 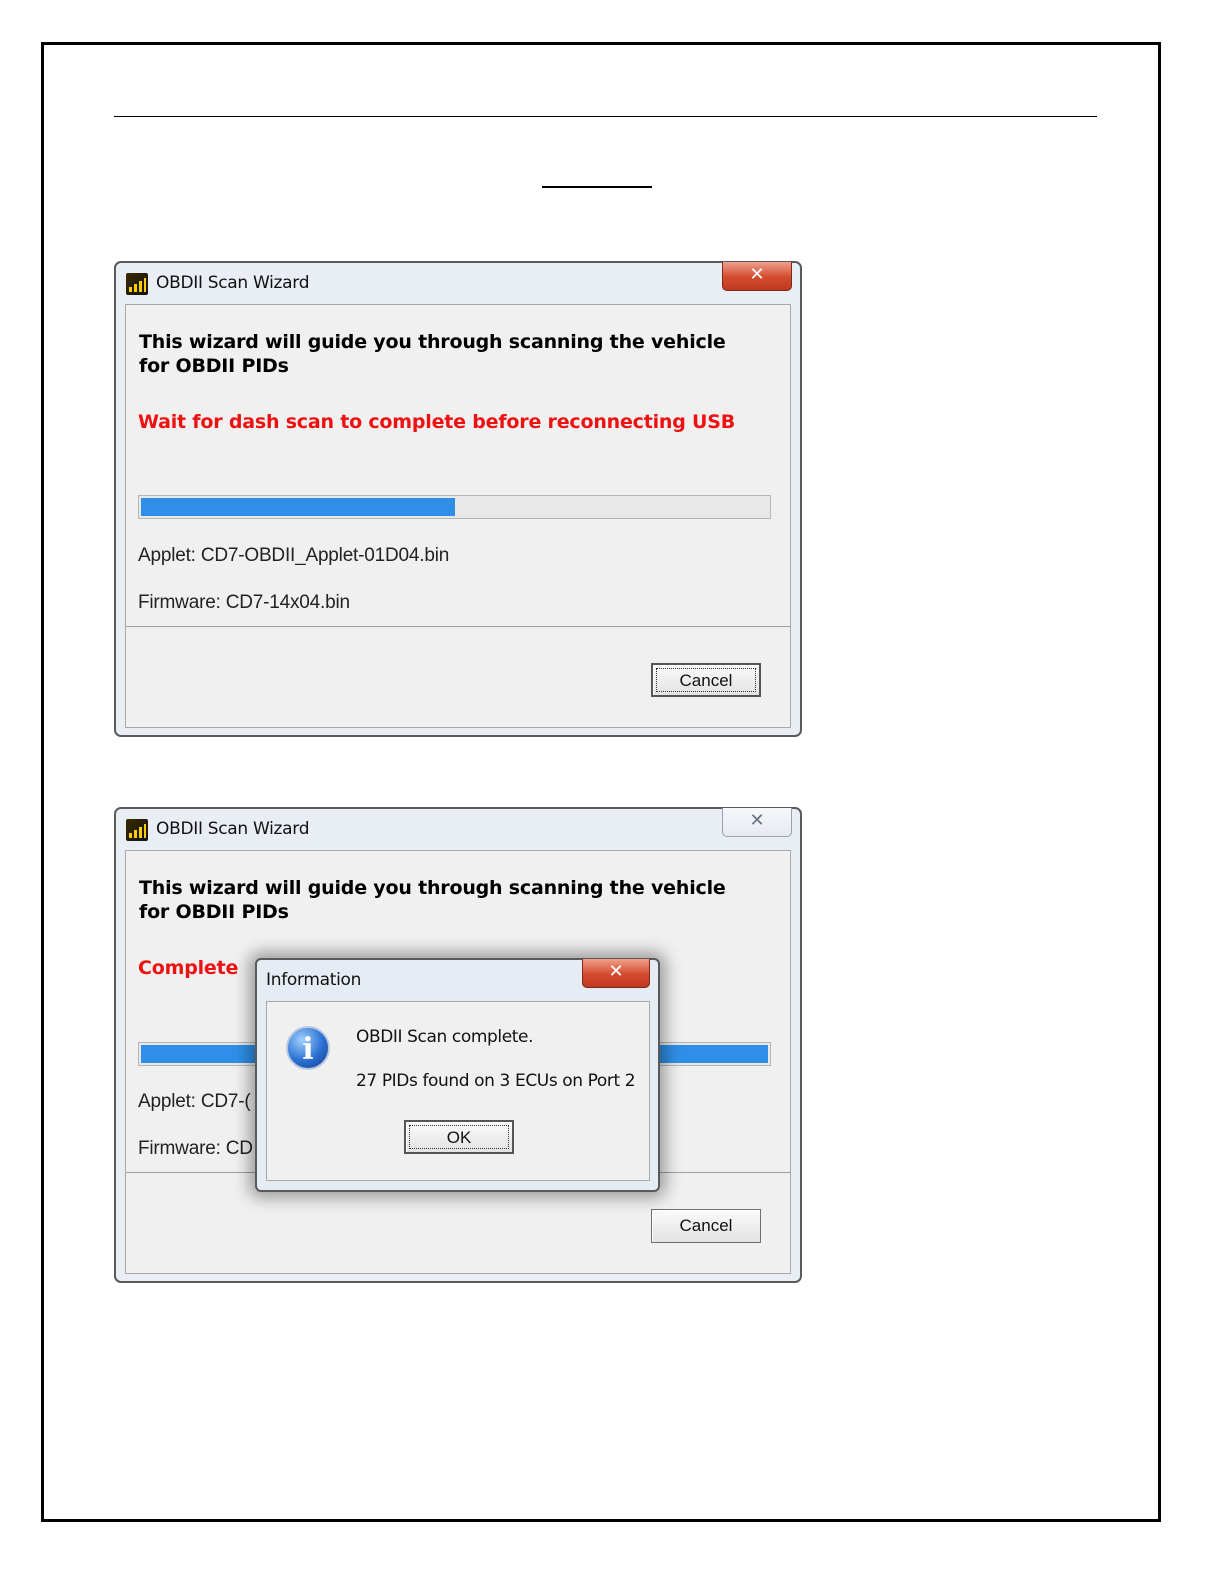 What do you see at coordinates (597, 187) in the screenshot?
I see `title-underline` at bounding box center [597, 187].